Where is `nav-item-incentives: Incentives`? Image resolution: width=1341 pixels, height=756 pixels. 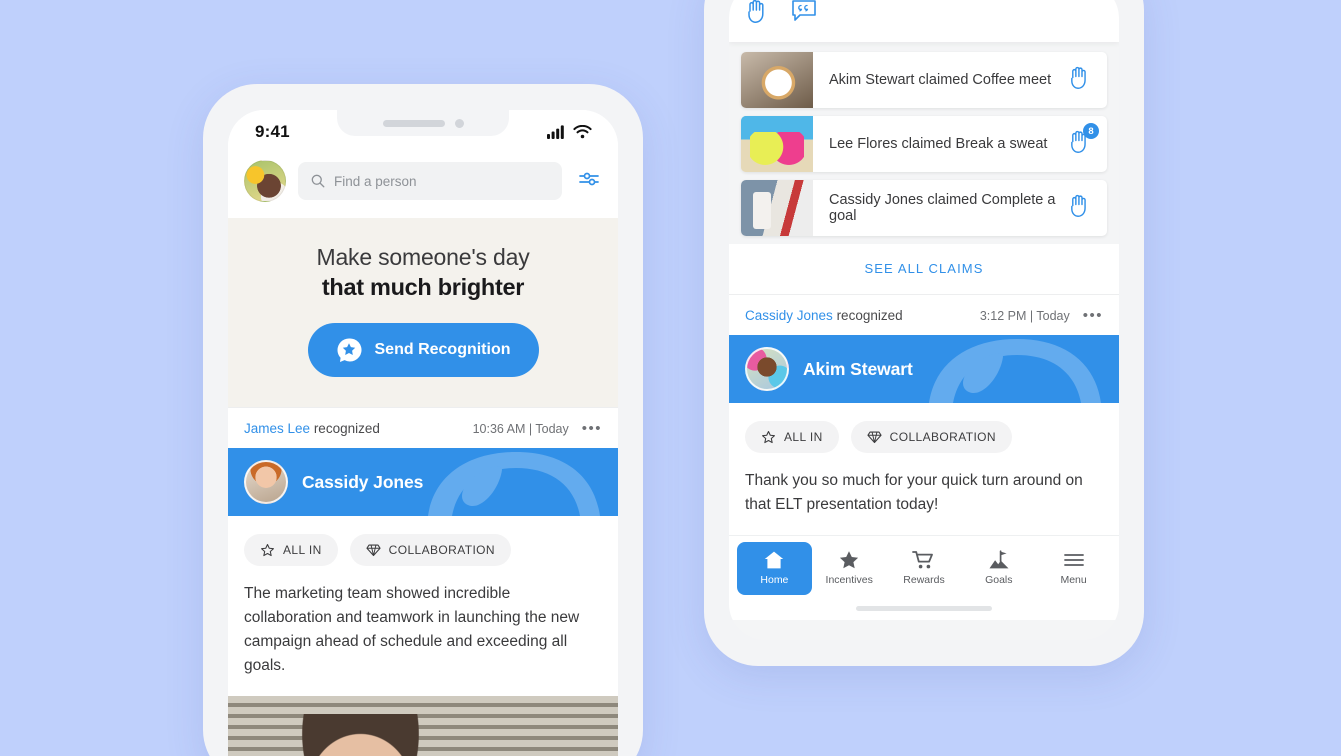
nav-item-incentives: Incentives is located at coordinates (849, 568).